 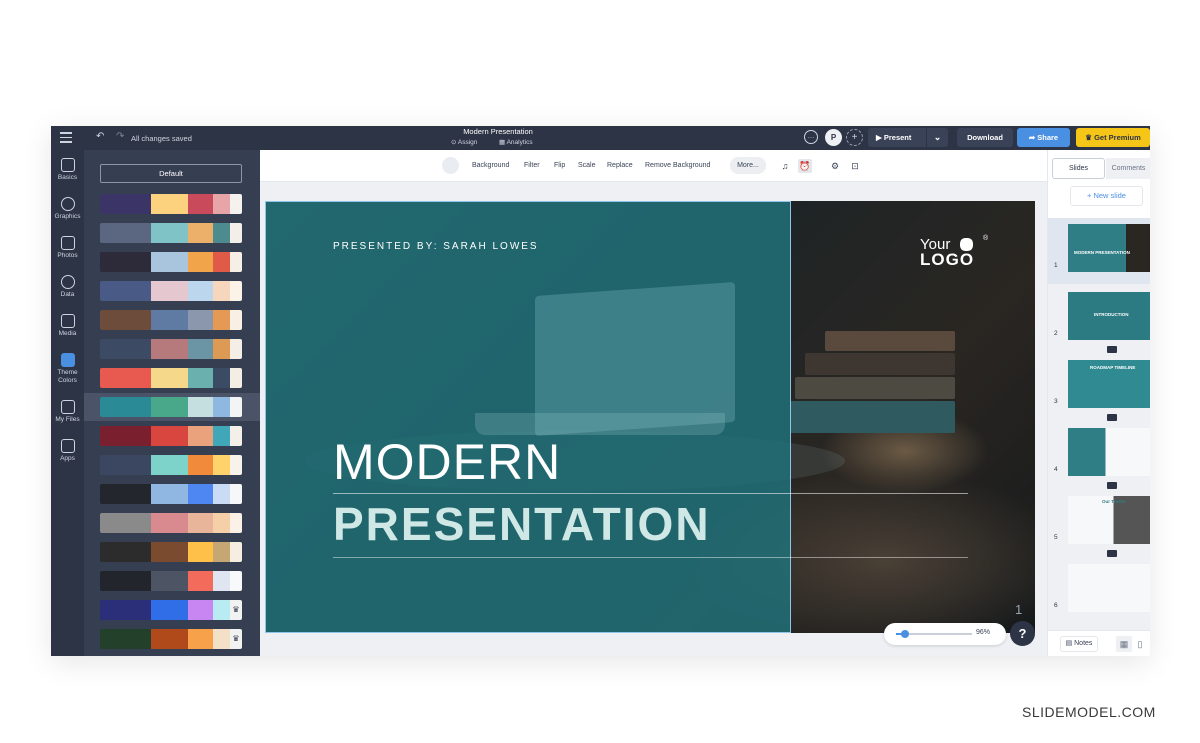 I want to click on slide-thumbnail-row: 3 ROADMAP TIMELINE, so click(x=1099, y=387).